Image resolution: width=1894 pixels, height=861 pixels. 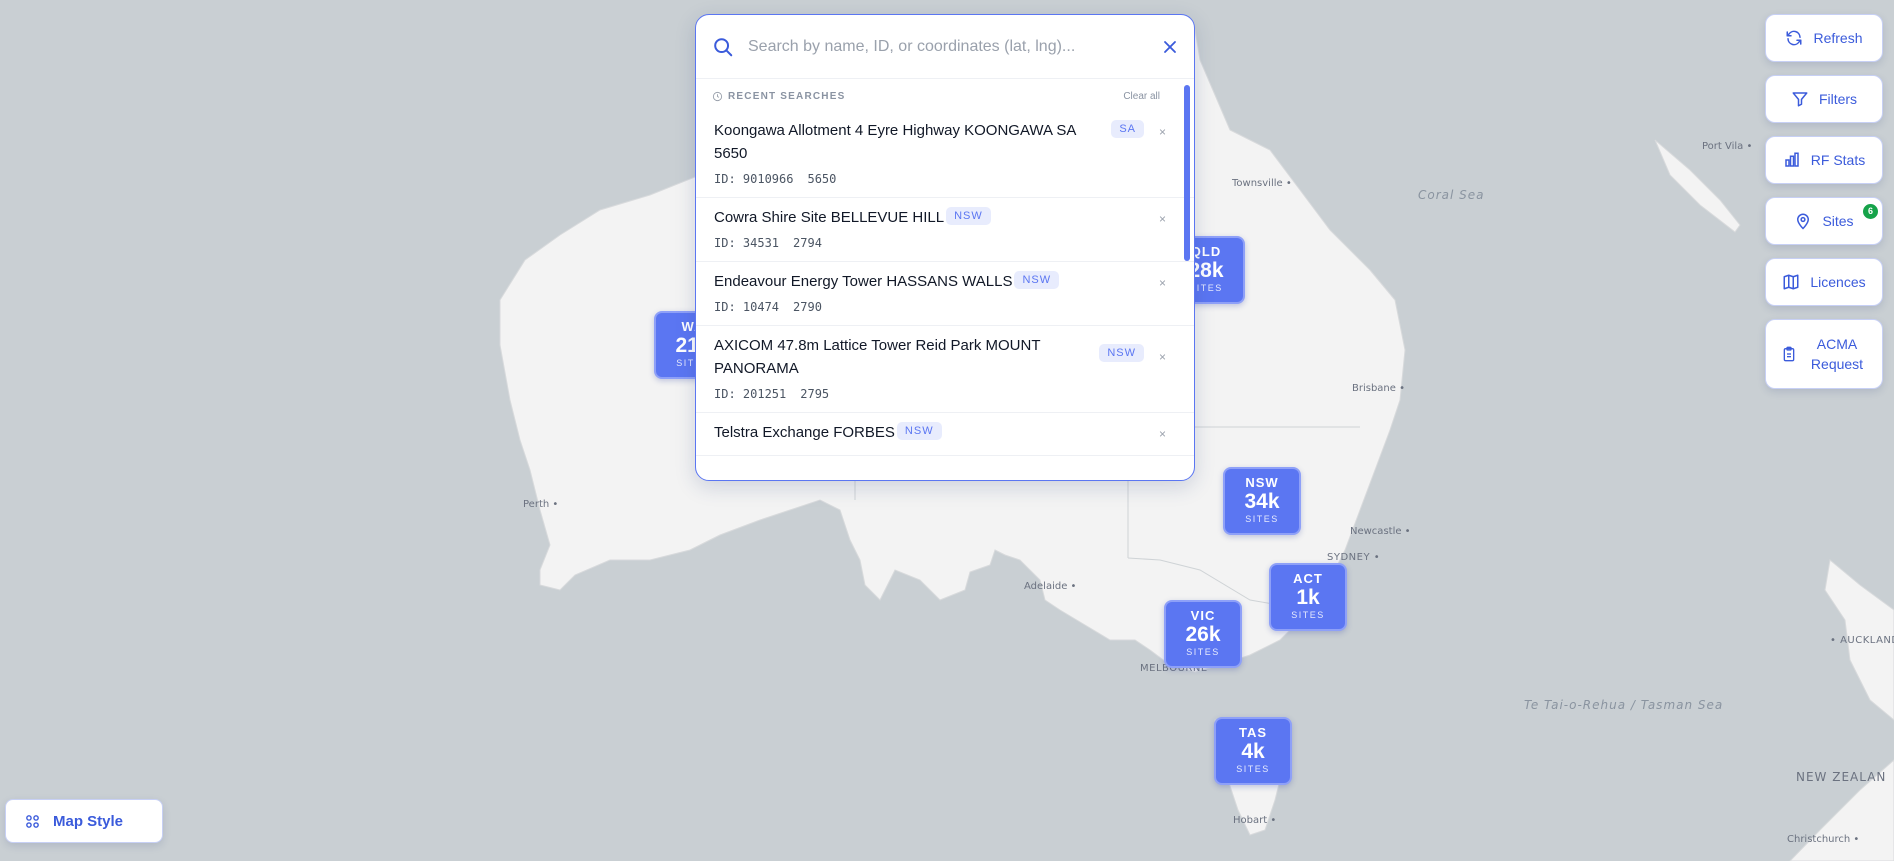 I want to click on rf-stats-button: RF Stats, so click(x=1824, y=160).